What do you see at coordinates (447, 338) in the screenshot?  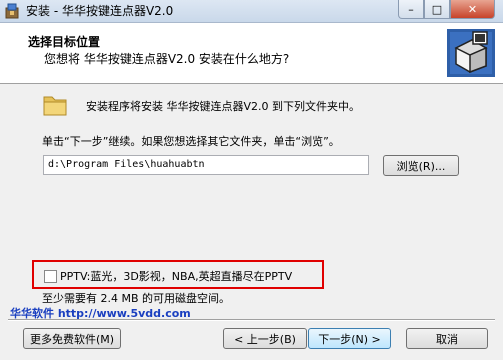 I see `cancel-button: 取消` at bounding box center [447, 338].